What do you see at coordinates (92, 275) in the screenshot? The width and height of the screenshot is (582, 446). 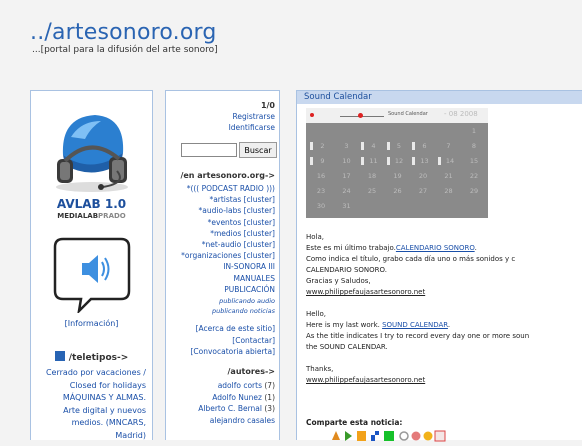 I see `speaker-speech-bubble-icon` at bounding box center [92, 275].